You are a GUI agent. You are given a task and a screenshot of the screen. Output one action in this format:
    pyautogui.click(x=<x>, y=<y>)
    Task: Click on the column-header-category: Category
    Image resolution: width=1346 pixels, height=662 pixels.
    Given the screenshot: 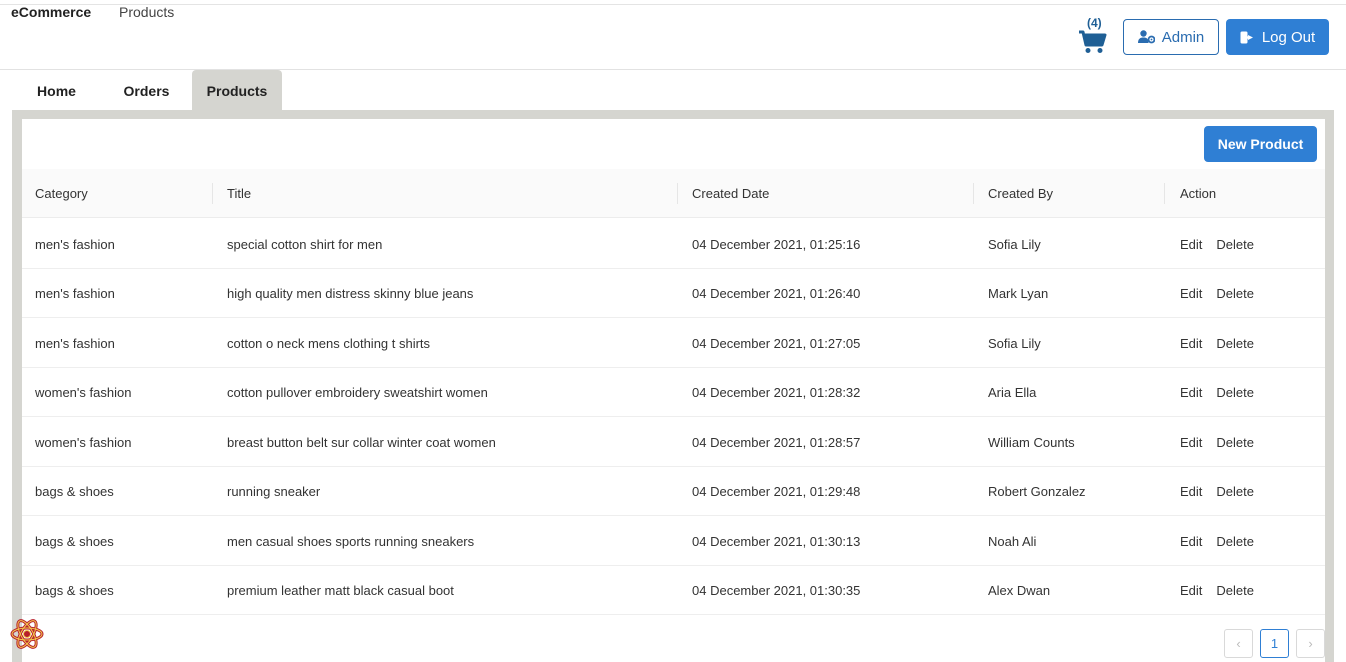 What is the action you would take?
    pyautogui.click(x=61, y=193)
    